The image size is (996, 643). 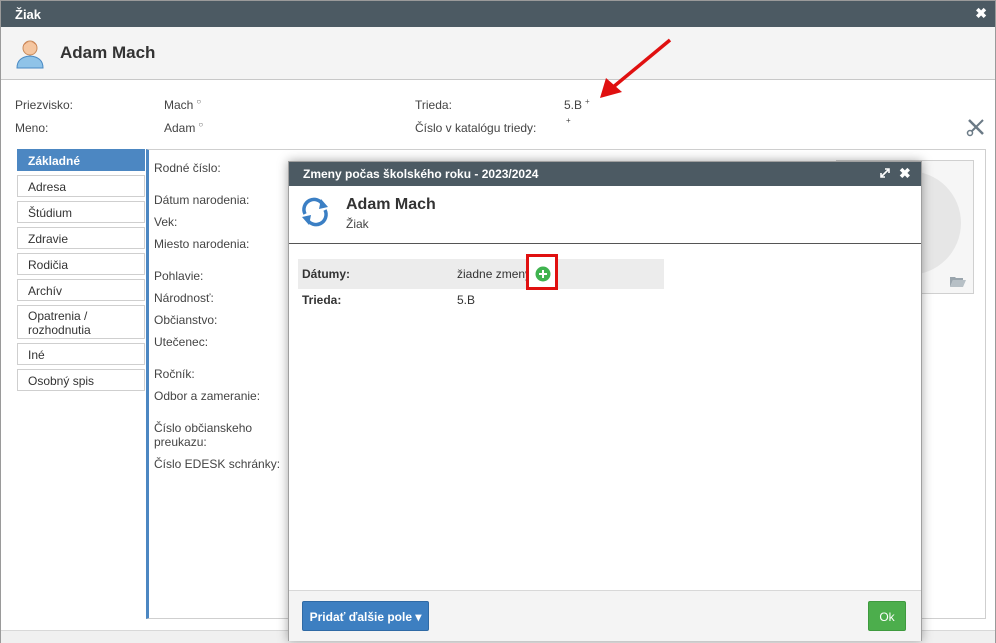 What do you see at coordinates (181, 342) in the screenshot?
I see `field-label: Utečenec:` at bounding box center [181, 342].